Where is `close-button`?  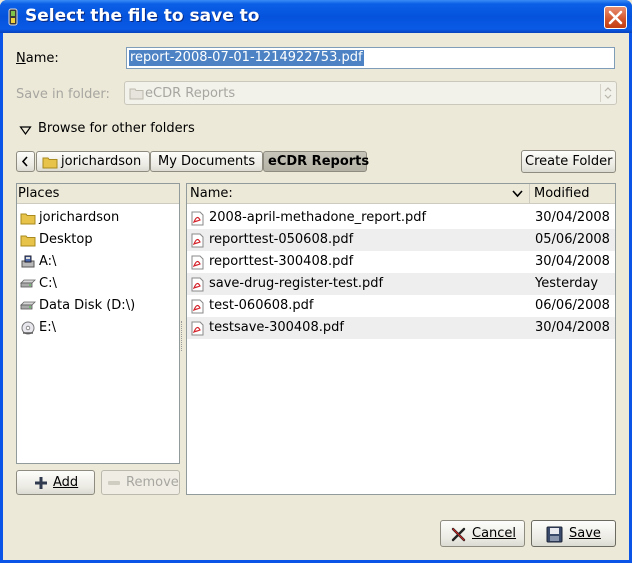
close-button is located at coordinates (615, 17).